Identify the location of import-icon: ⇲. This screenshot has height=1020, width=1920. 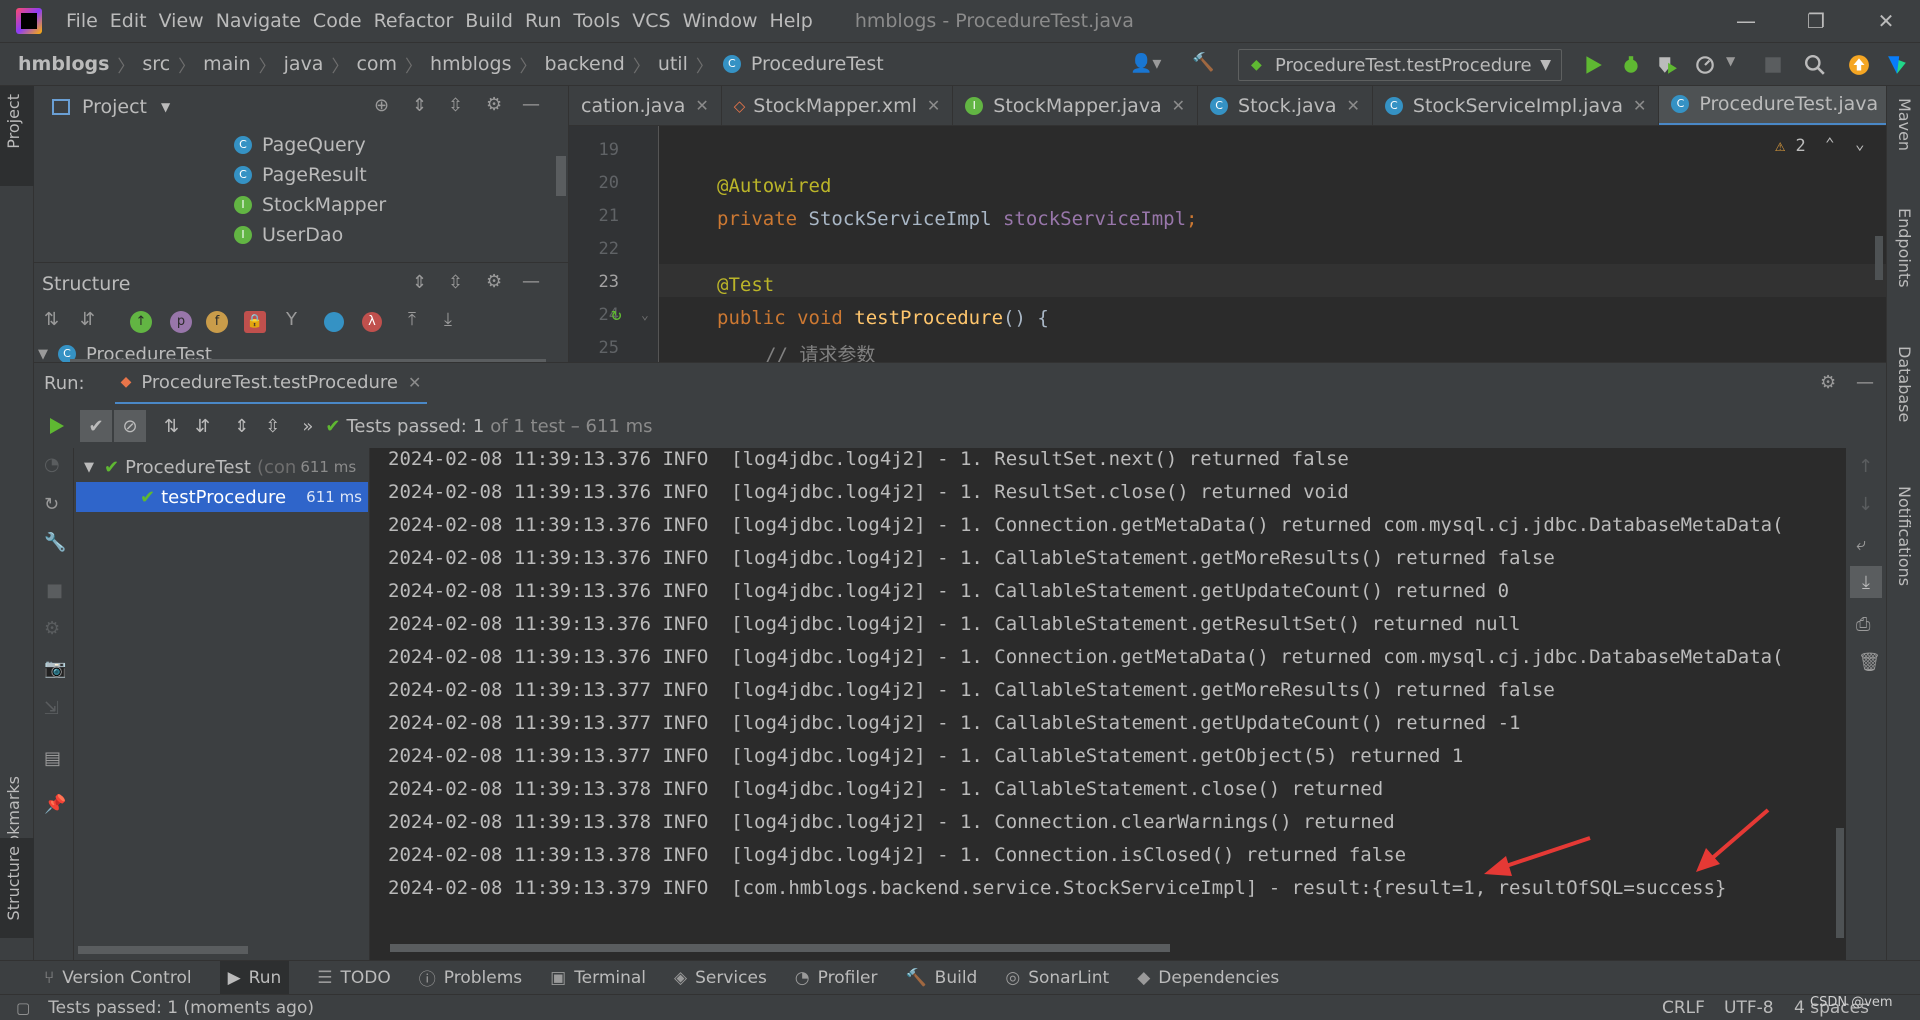
(51, 708).